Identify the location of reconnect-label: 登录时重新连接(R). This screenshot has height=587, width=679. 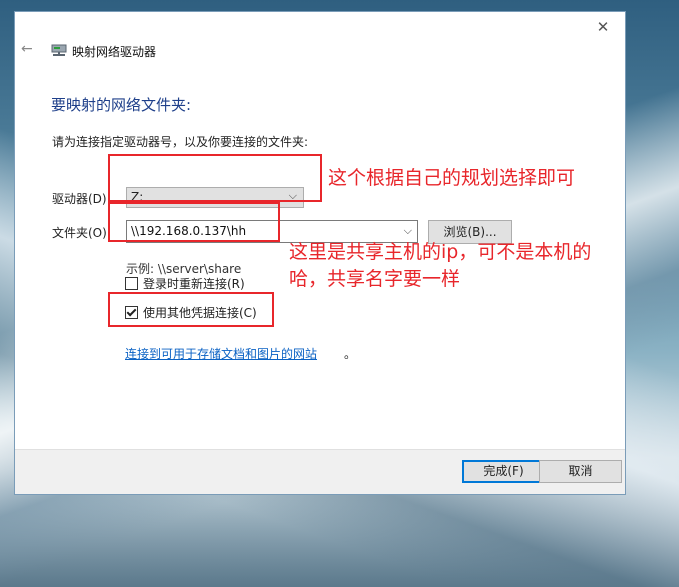
(194, 284).